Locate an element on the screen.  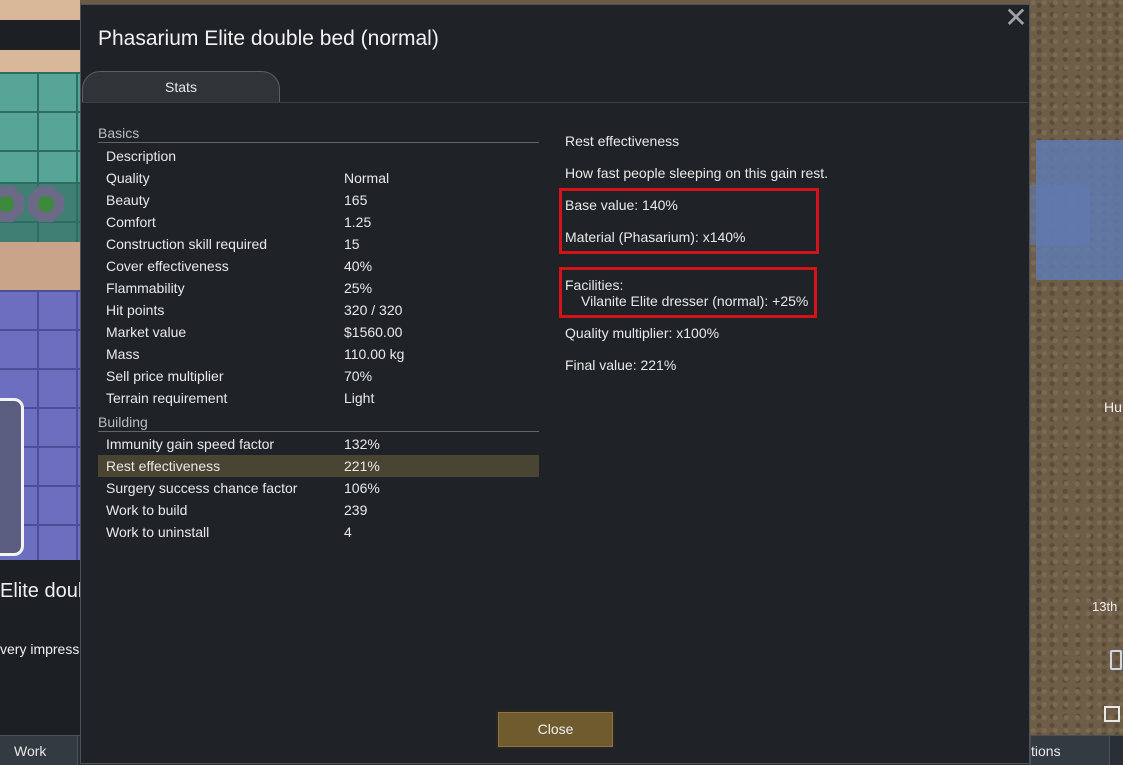
grid-toggle-icon is located at coordinates (1112, 714).